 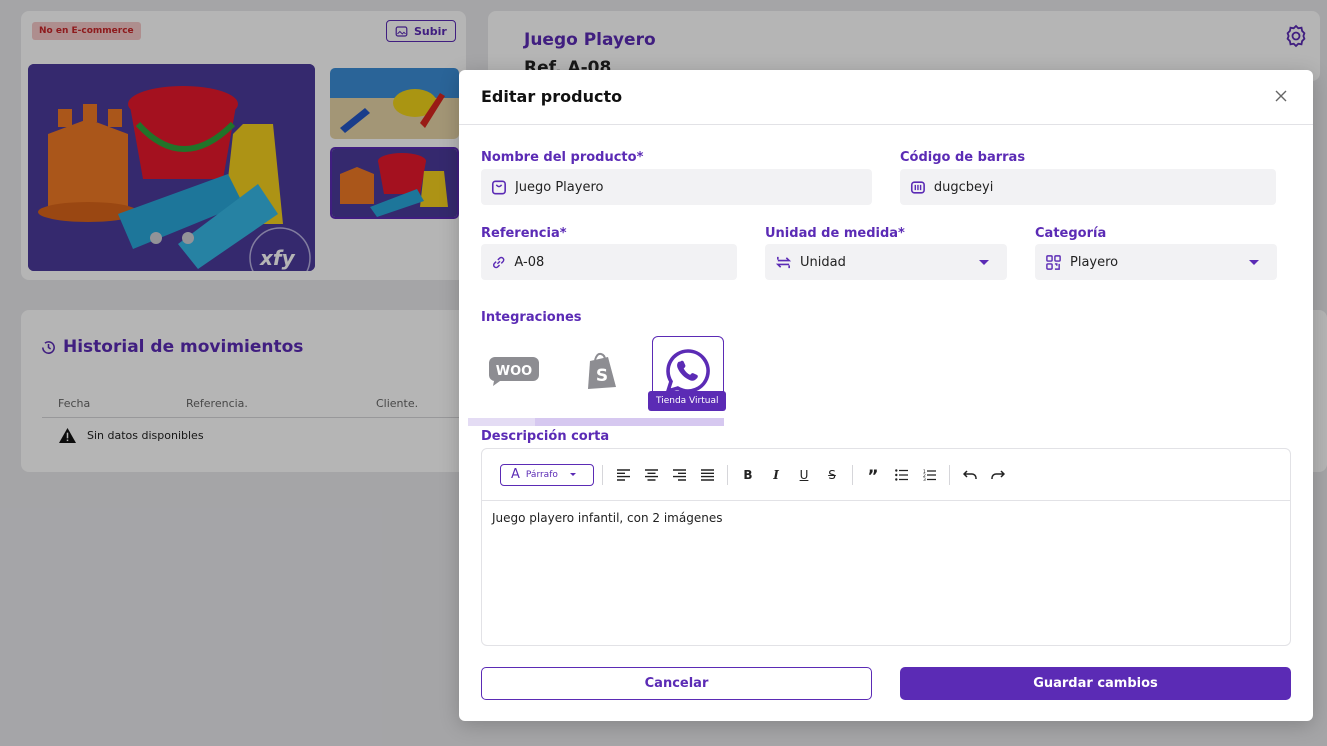 I want to click on numbered-list-icon: 123, so click(x=929, y=475).